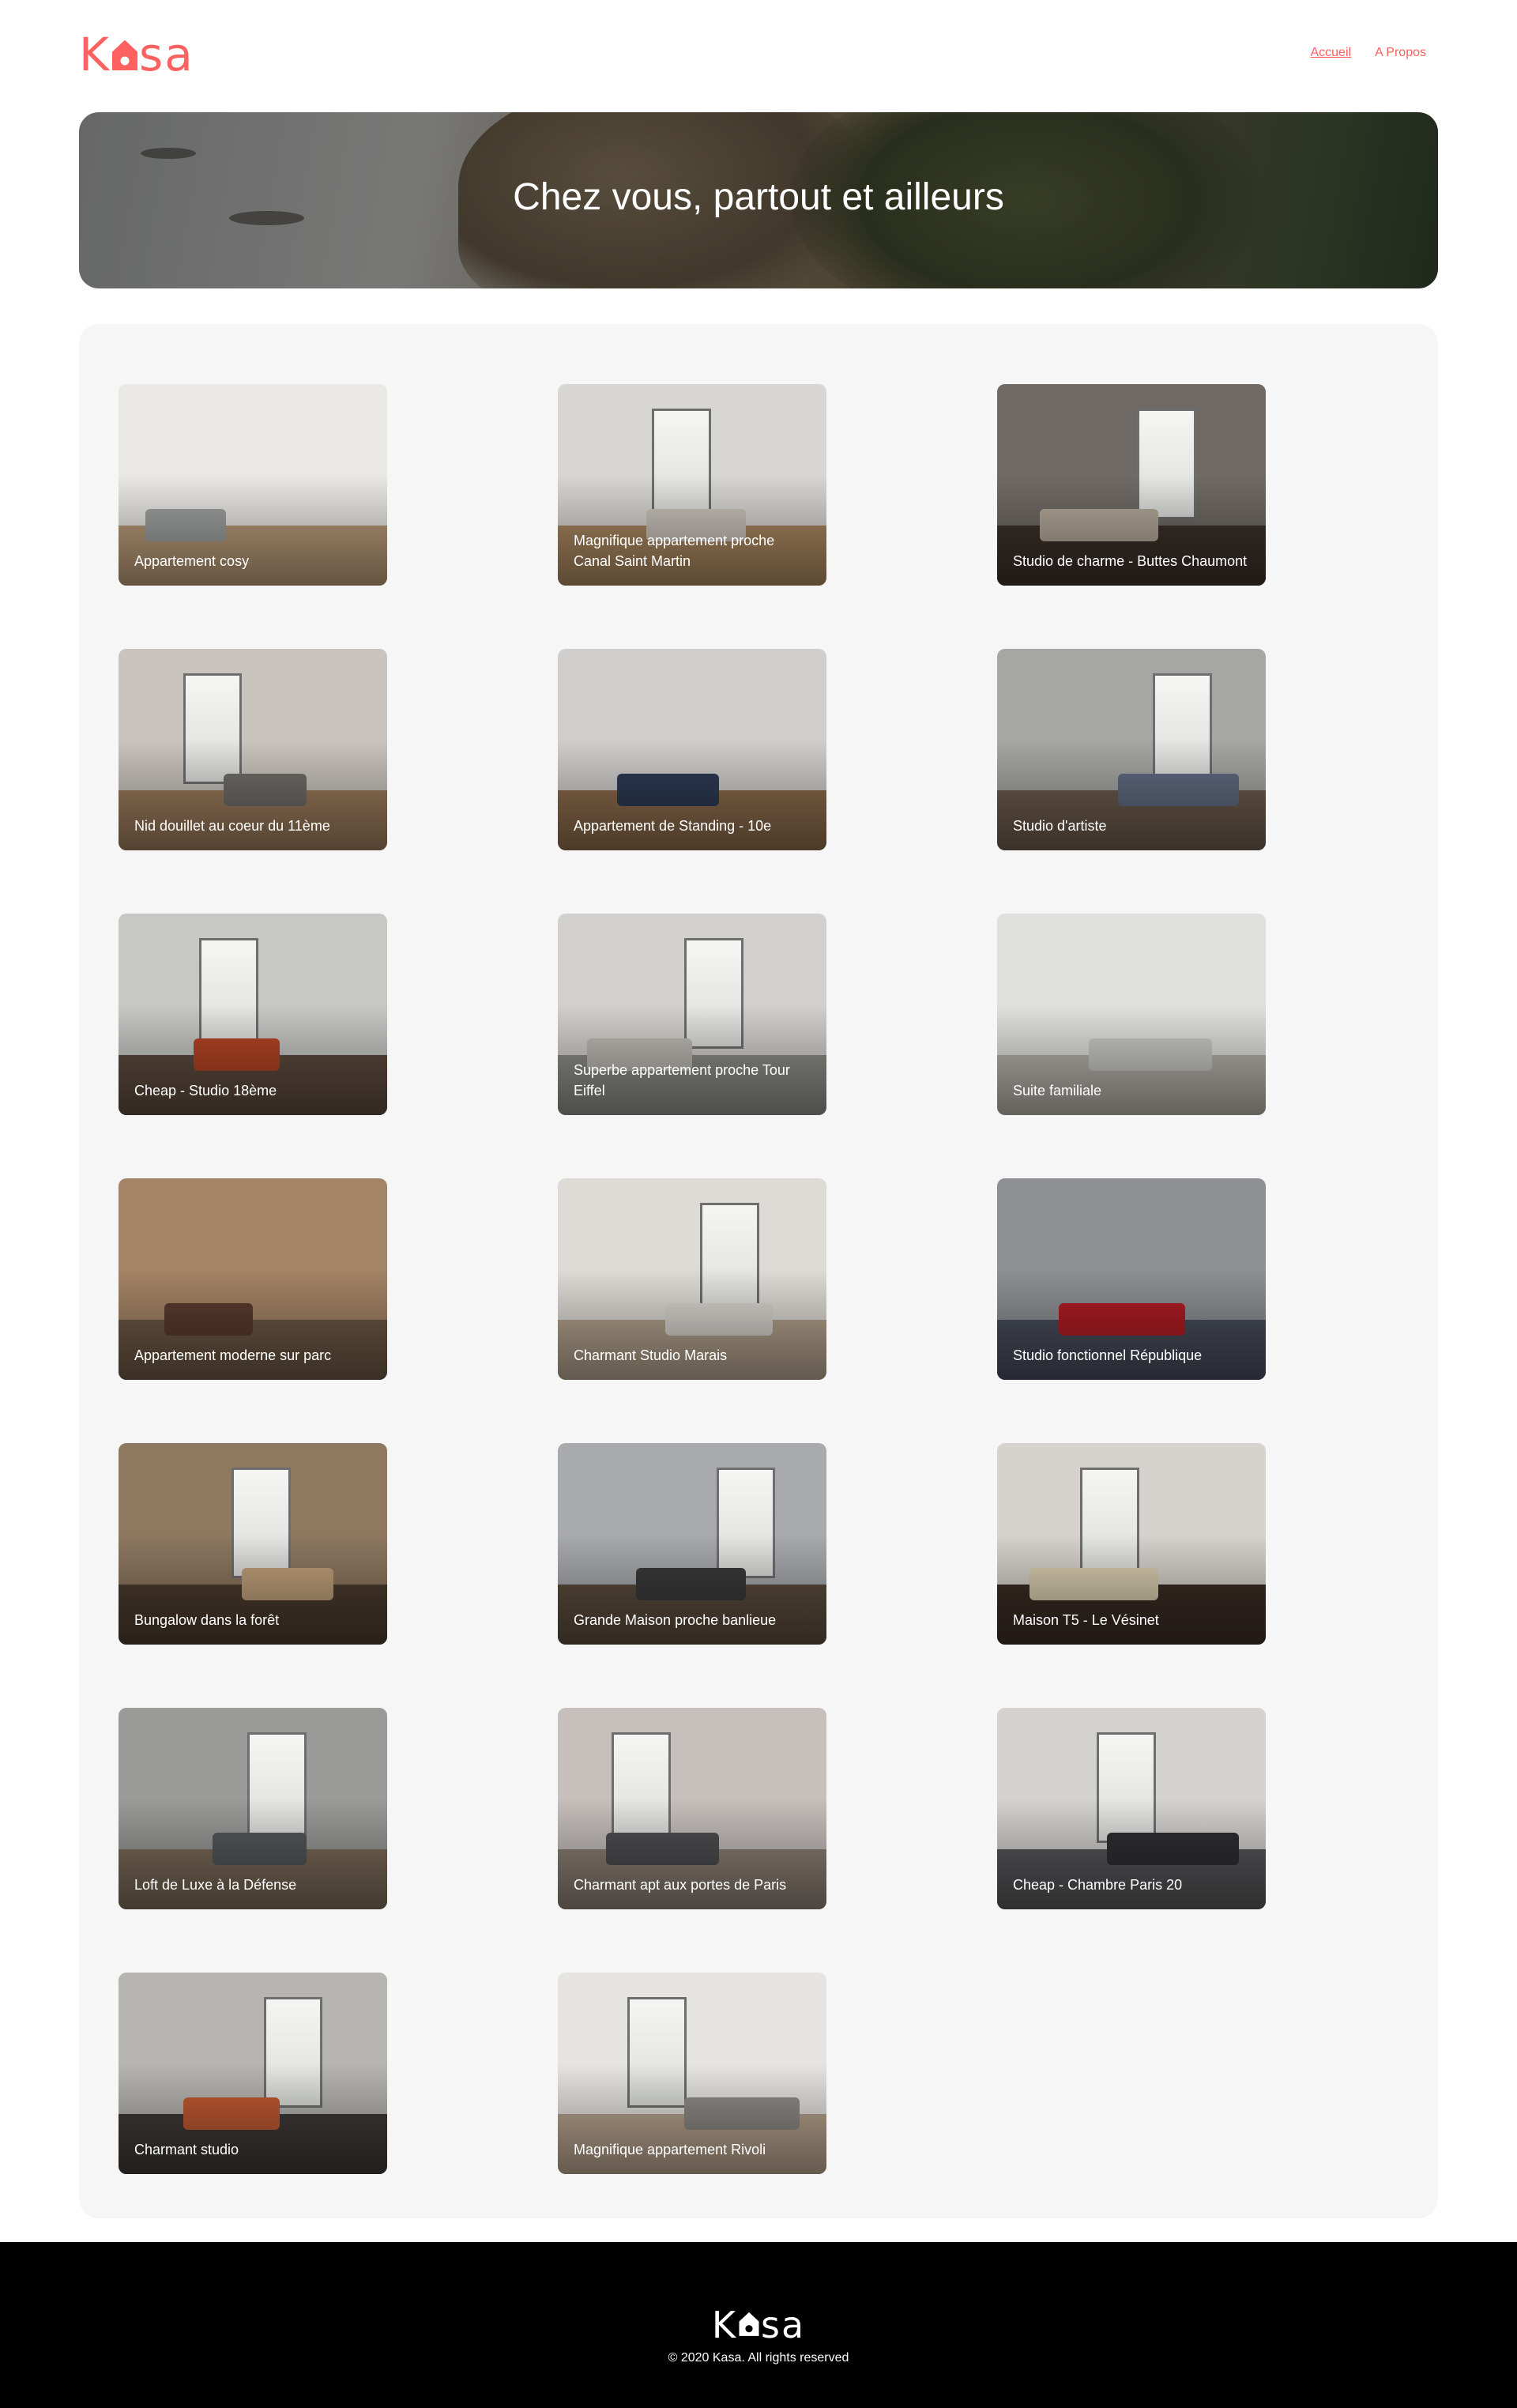 The height and width of the screenshot is (2408, 1517). What do you see at coordinates (759, 197) in the screenshot?
I see `banner-title: Chez vous, partout et ailleurs` at bounding box center [759, 197].